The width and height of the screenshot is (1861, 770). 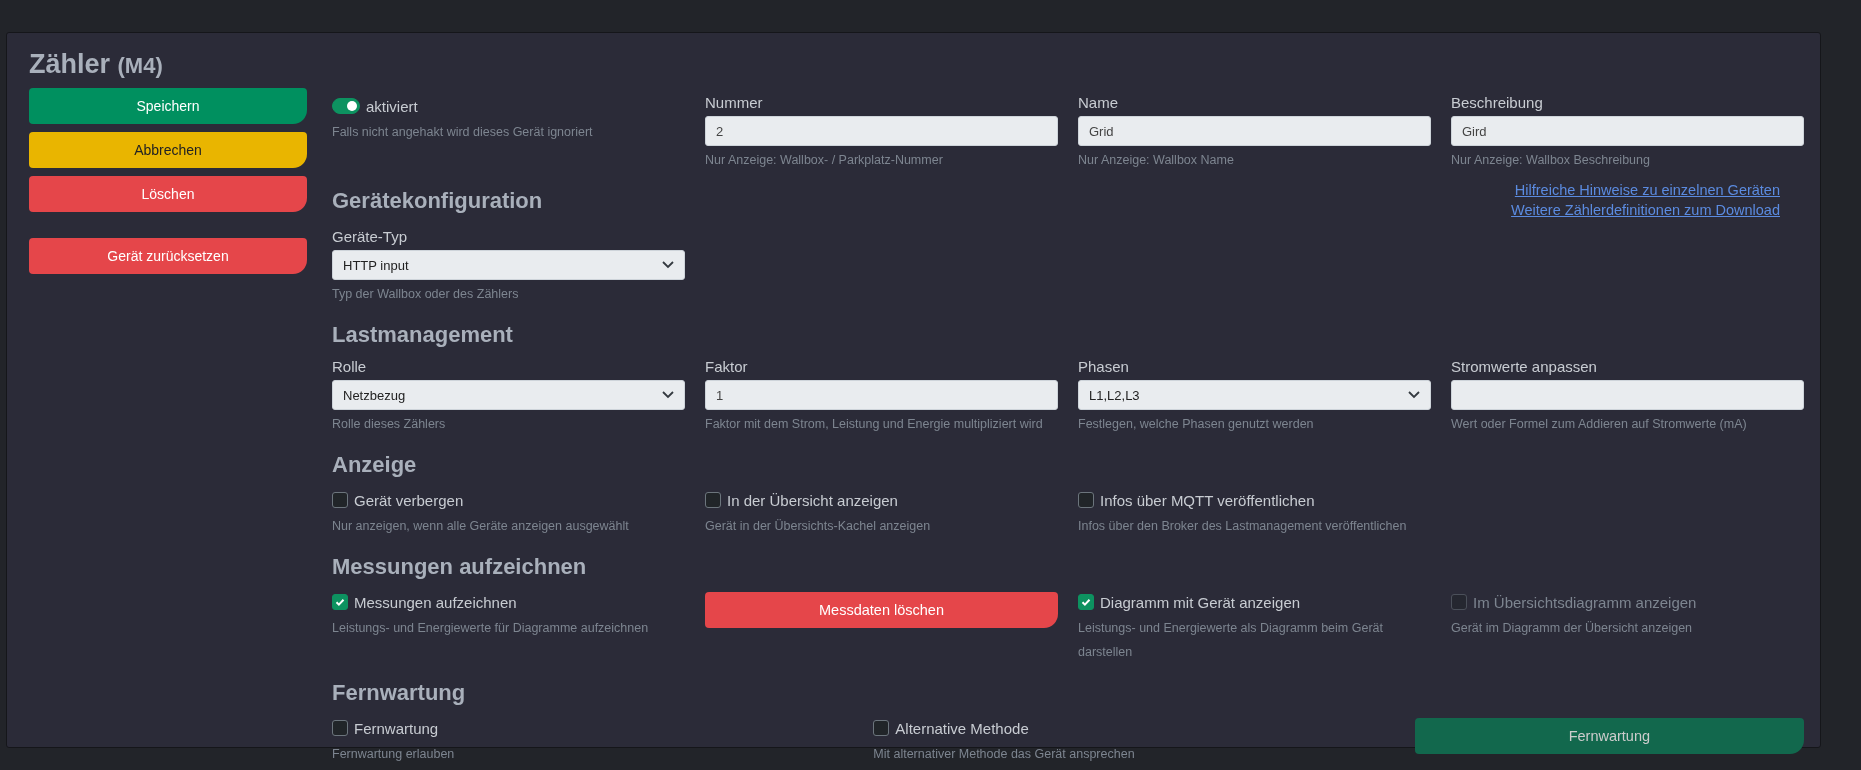 What do you see at coordinates (1243, 526) in the screenshot?
I see `hint-text: Infos über den Broker des Lastmanagement veröffentlichen` at bounding box center [1243, 526].